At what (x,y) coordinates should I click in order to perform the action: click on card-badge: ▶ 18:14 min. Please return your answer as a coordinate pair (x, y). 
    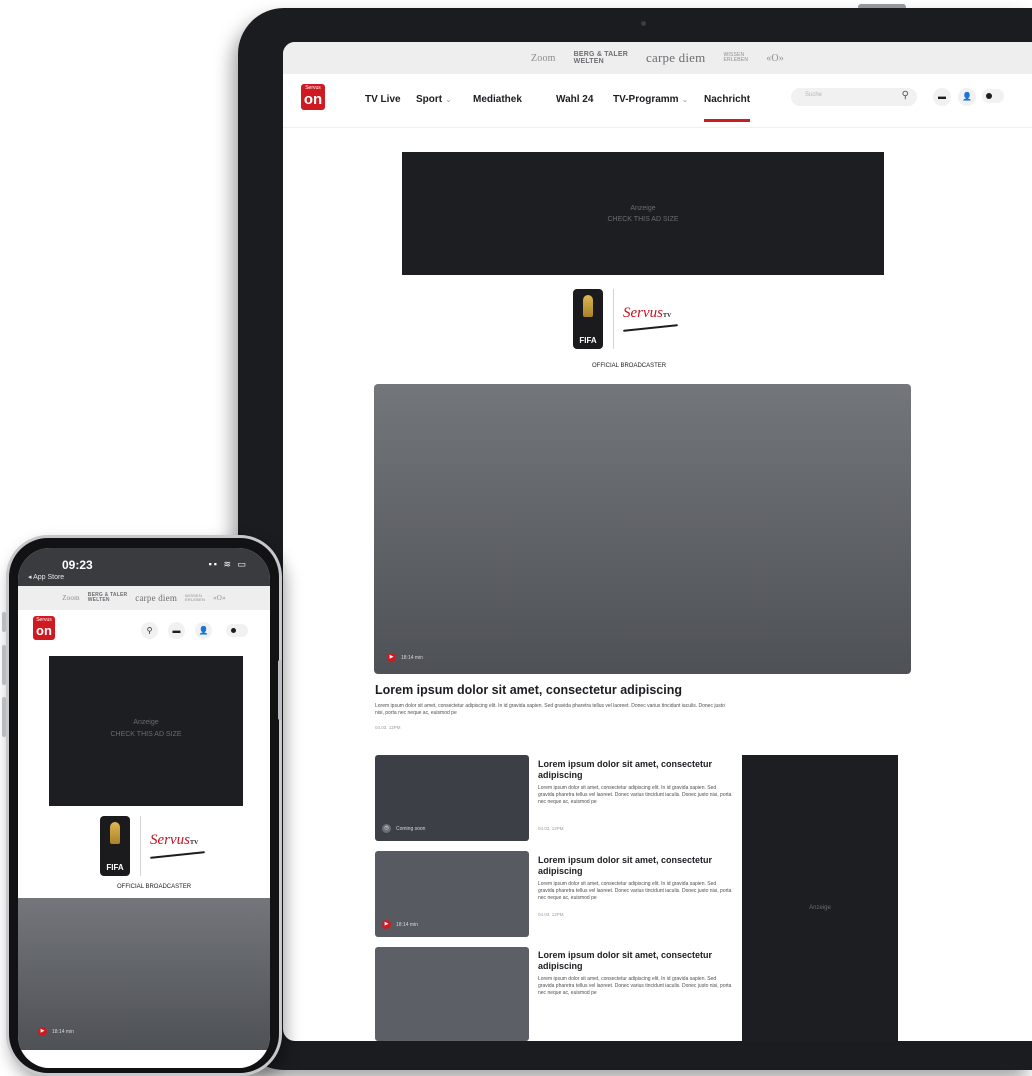
    Looking at the image, I should click on (400, 924).